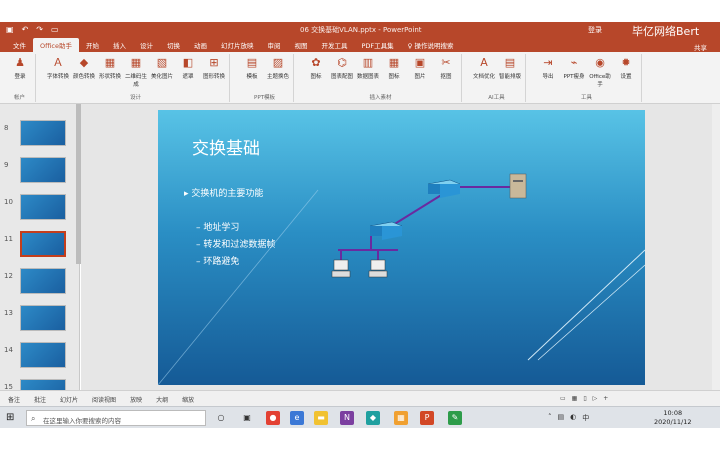  Describe the element at coordinates (69, 399) in the screenshot. I see `status-item: 幻灯片` at that location.